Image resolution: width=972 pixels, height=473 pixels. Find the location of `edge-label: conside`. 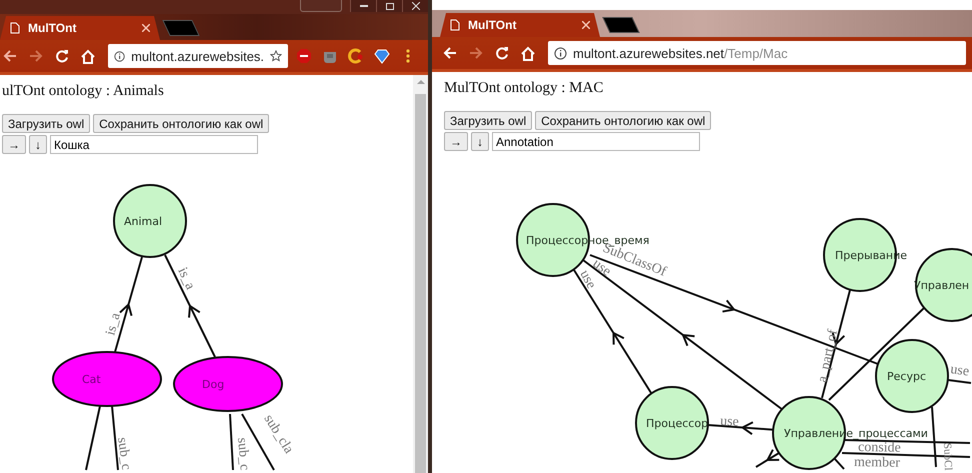

edge-label: conside is located at coordinates (879, 448).